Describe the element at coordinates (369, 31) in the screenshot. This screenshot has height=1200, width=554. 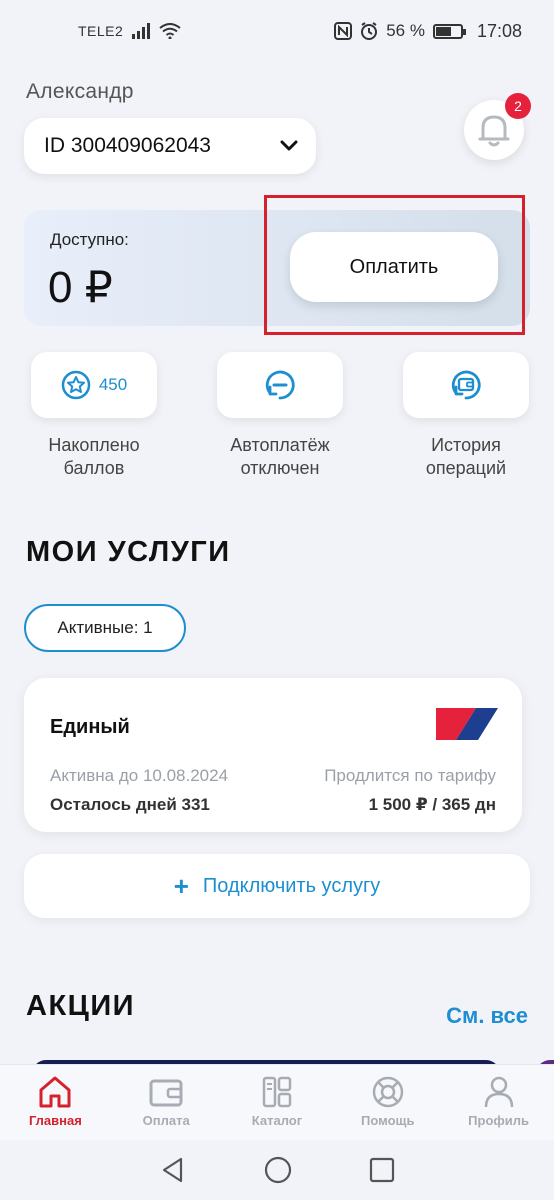
I see `alarm-icon` at that location.